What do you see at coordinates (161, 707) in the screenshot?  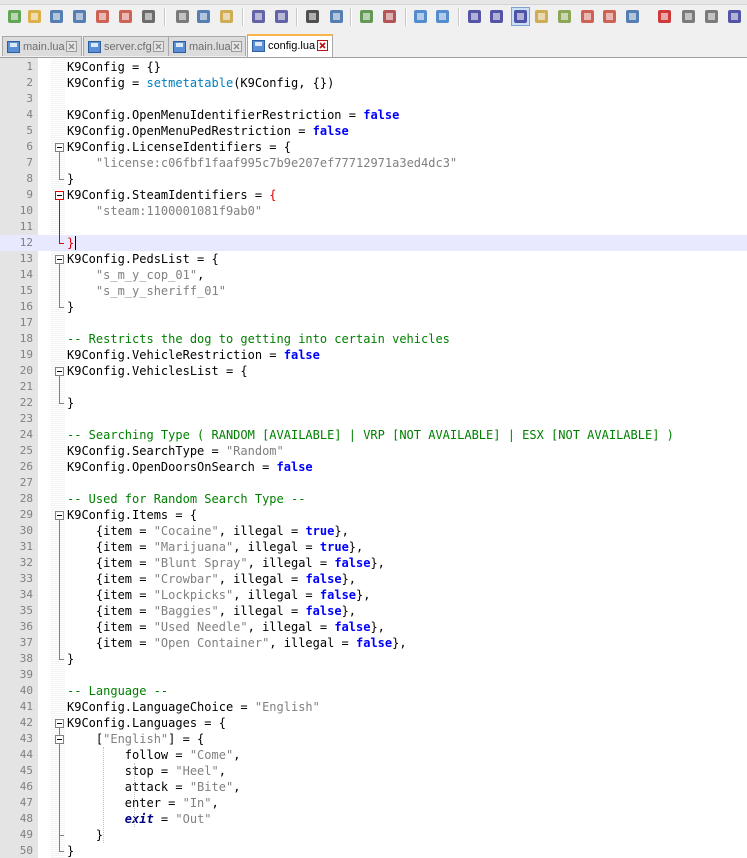 I see `code-token: K9Config.LanguageChoice =` at bounding box center [161, 707].